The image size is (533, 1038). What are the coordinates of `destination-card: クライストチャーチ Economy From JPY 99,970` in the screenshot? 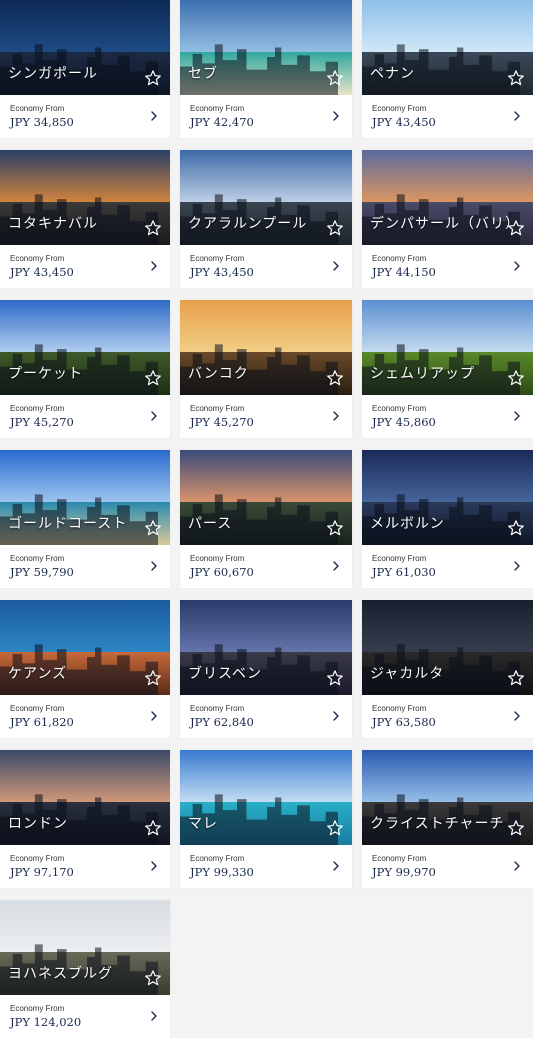 It's located at (447, 819).